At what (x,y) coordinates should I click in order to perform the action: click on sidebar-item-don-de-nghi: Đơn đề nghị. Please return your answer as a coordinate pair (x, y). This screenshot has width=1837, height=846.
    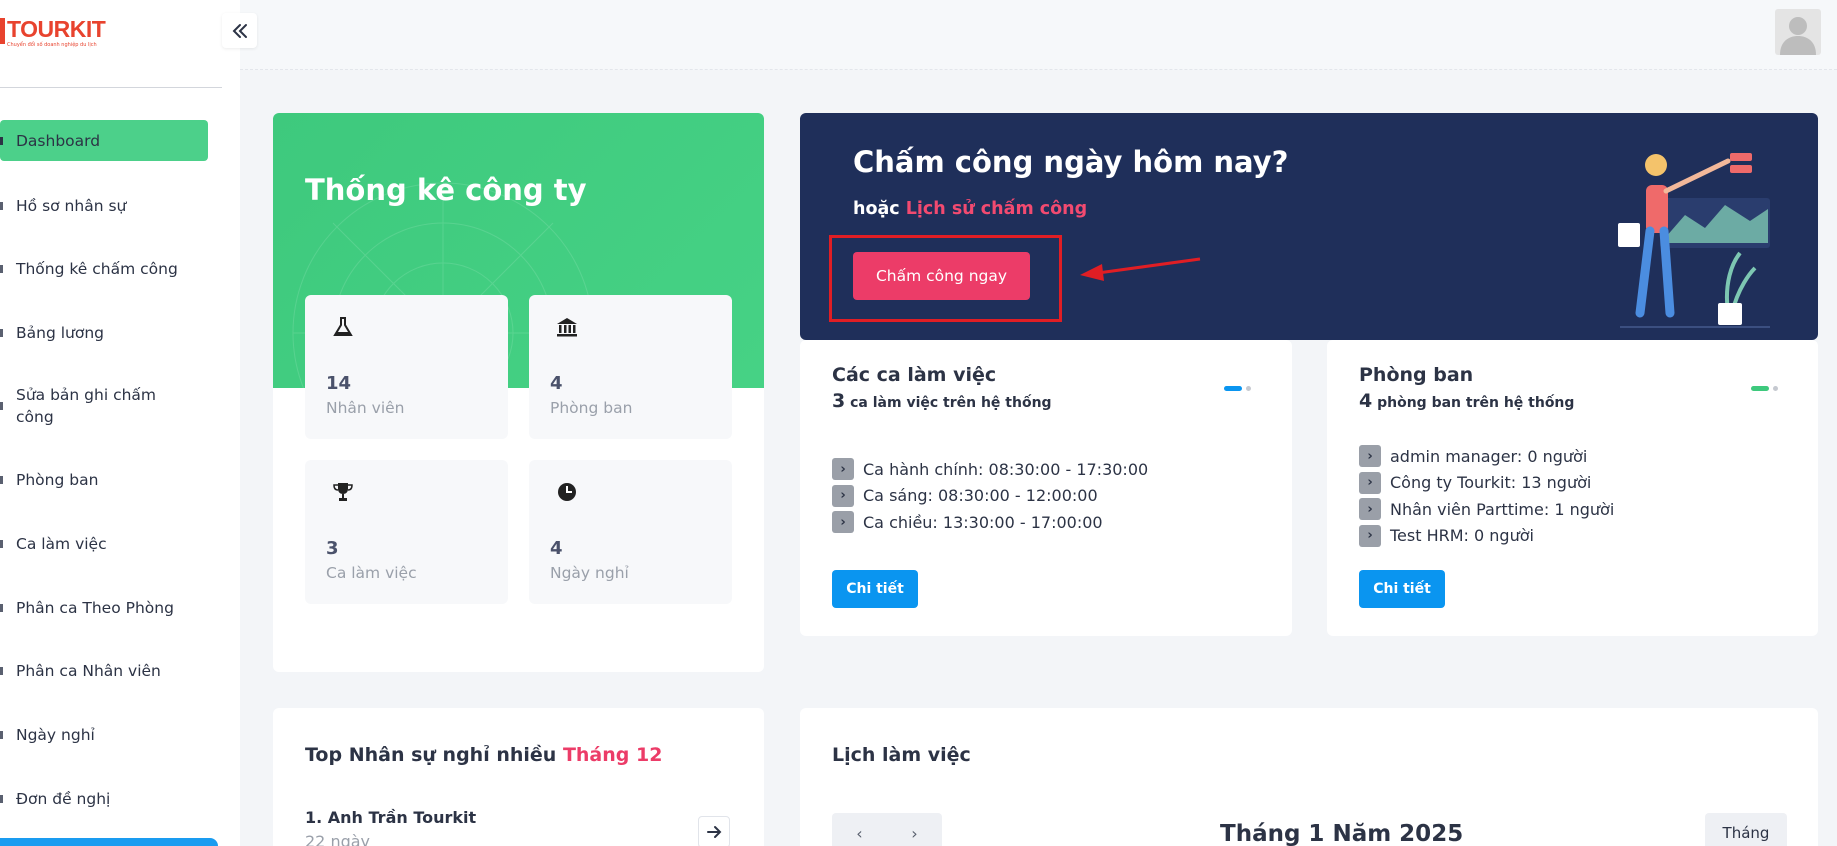
    Looking at the image, I should click on (104, 799).